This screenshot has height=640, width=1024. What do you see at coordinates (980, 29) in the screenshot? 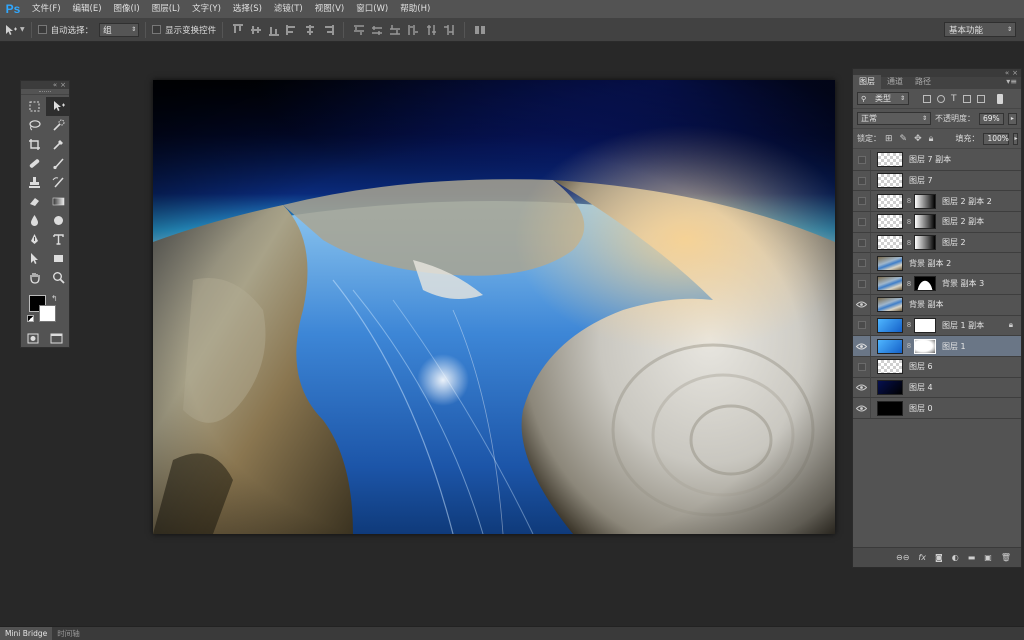
I see `workspace-switcher: 基本功能 ⇕` at bounding box center [980, 29].